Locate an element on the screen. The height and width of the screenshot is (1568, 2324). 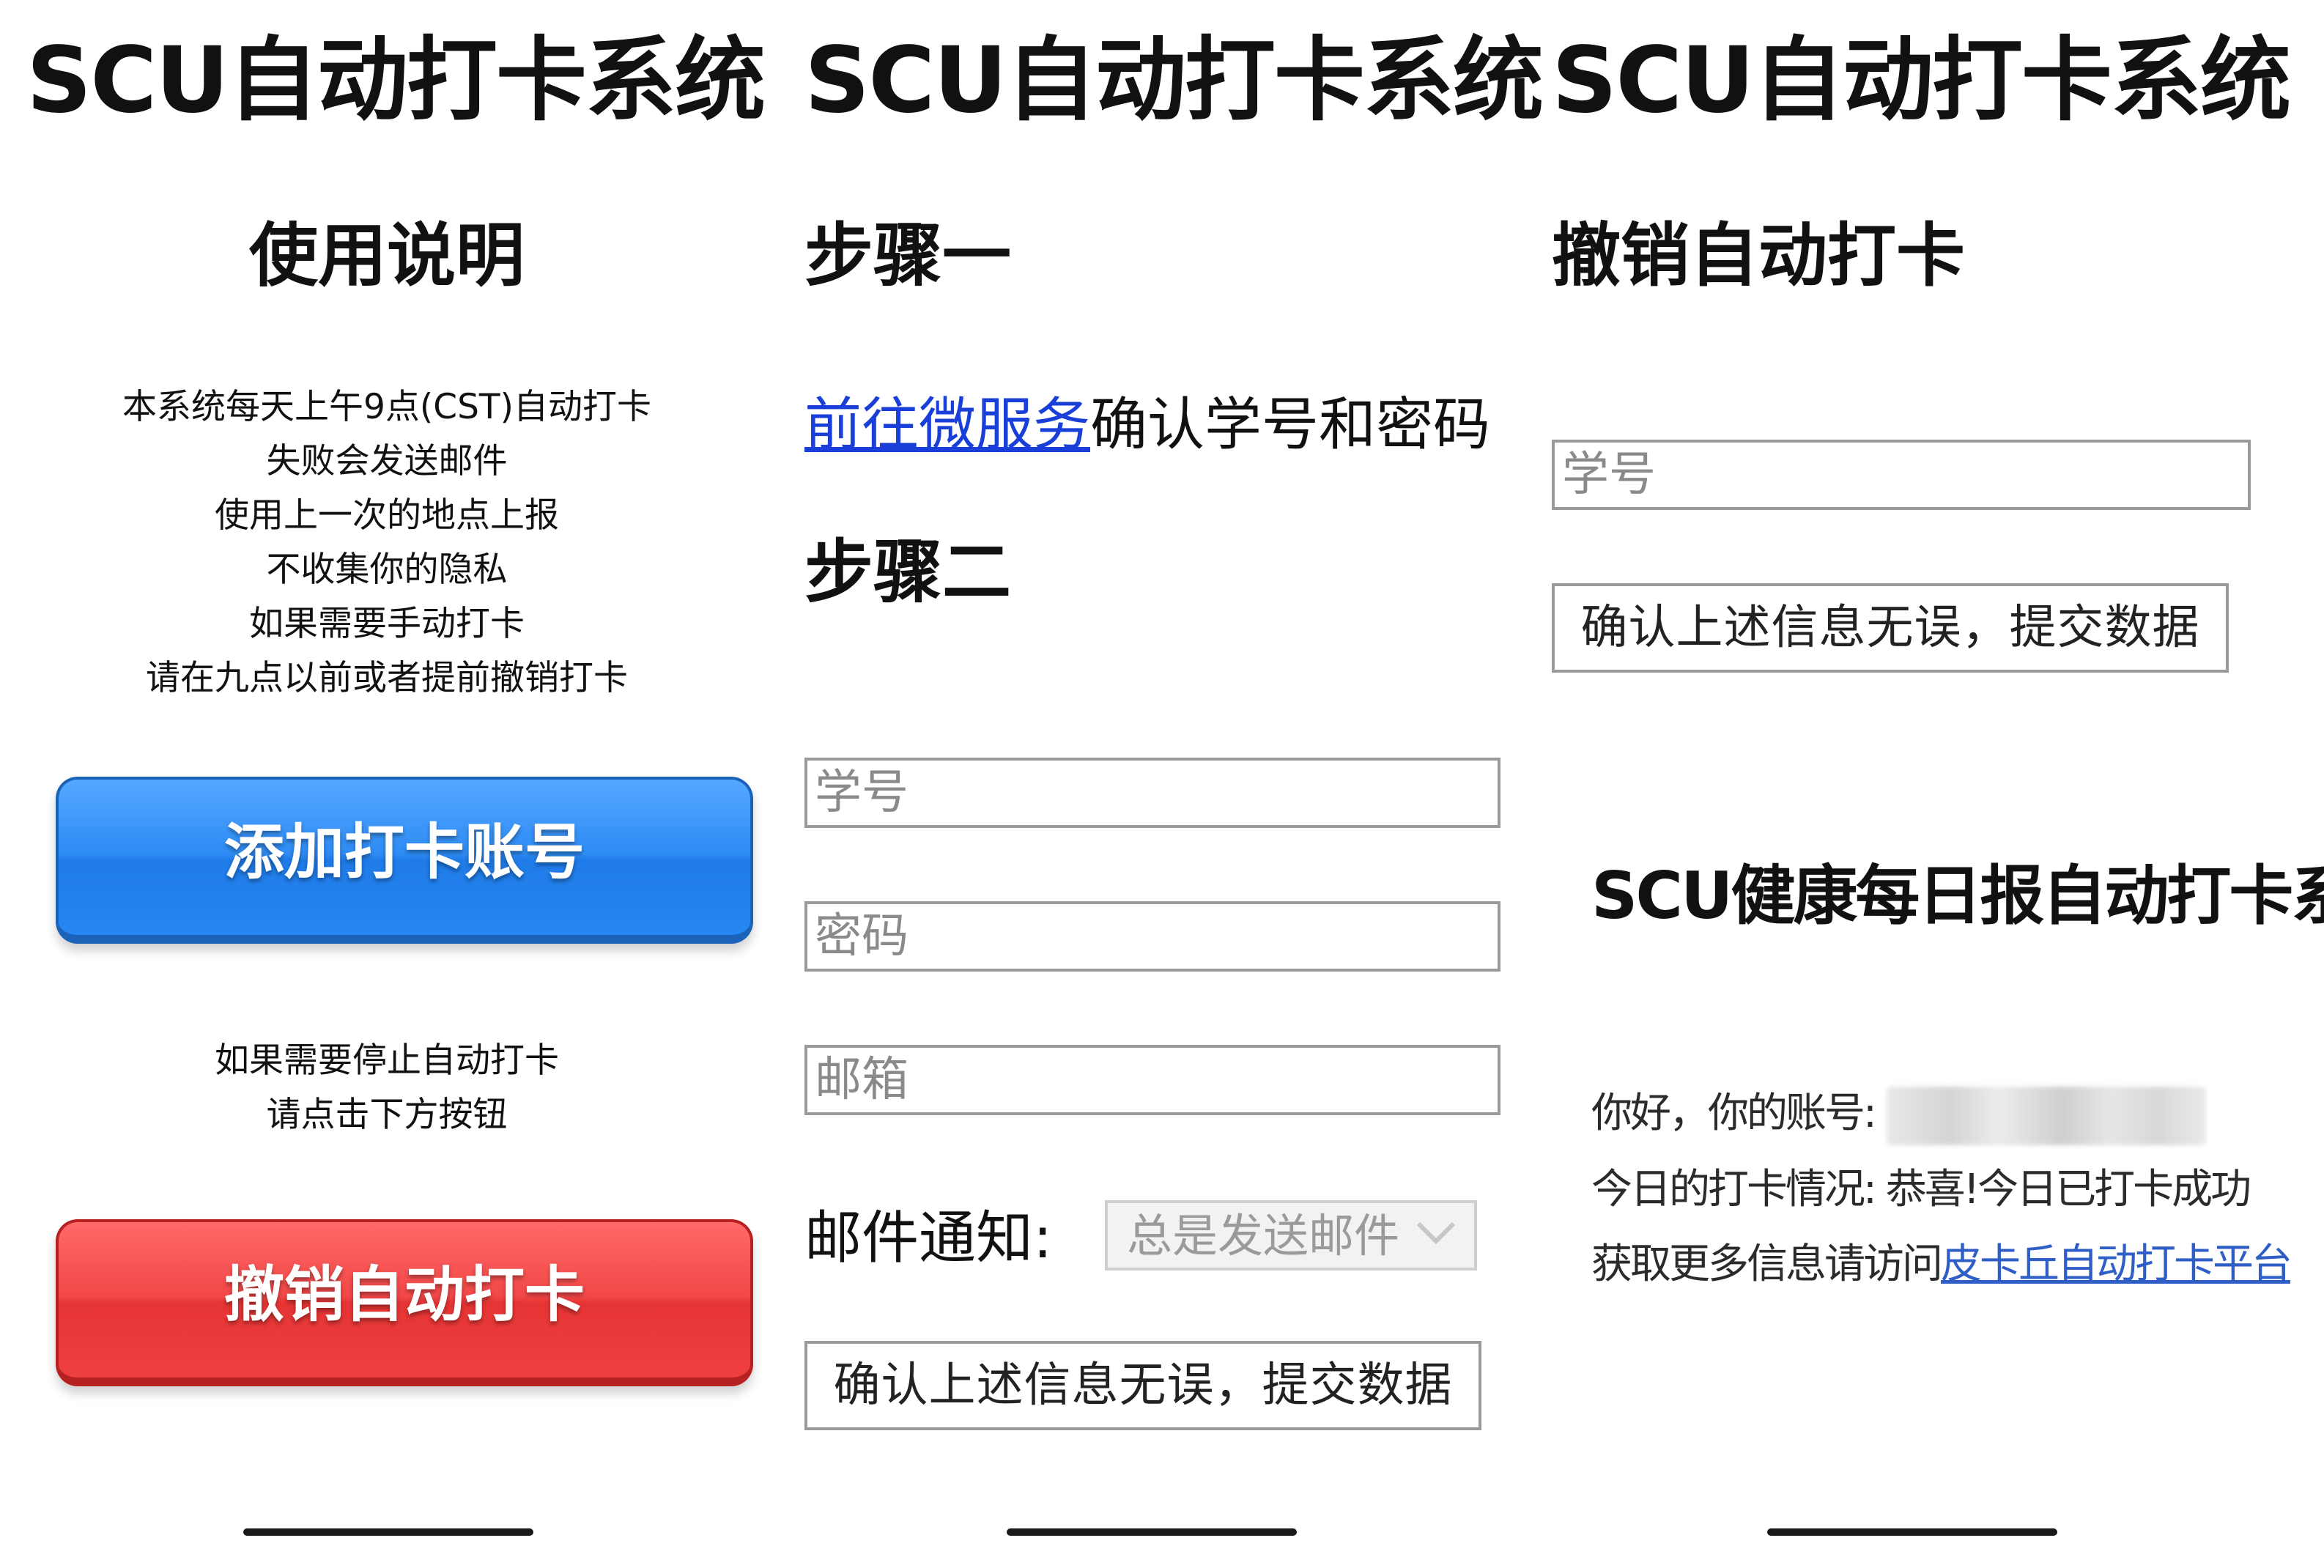
email-status-line: 今日的打卡情况: 恭喜!今日已打卡成功 is located at coordinates (1921, 1190).